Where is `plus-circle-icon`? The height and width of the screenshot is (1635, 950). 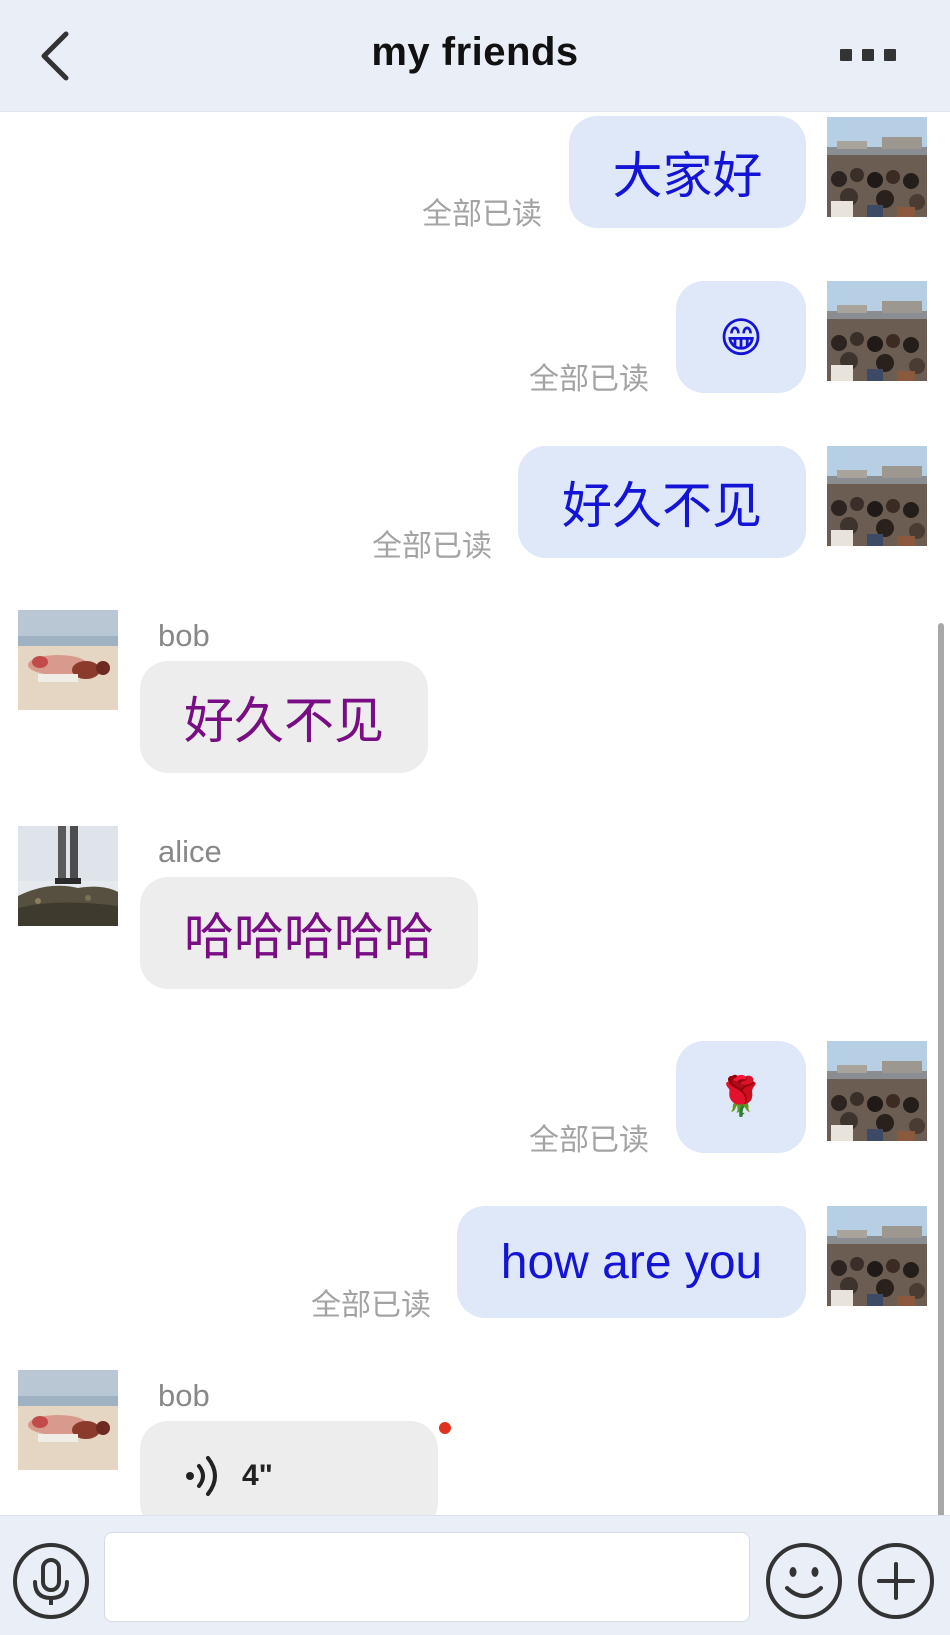 plus-circle-icon is located at coordinates (896, 1581).